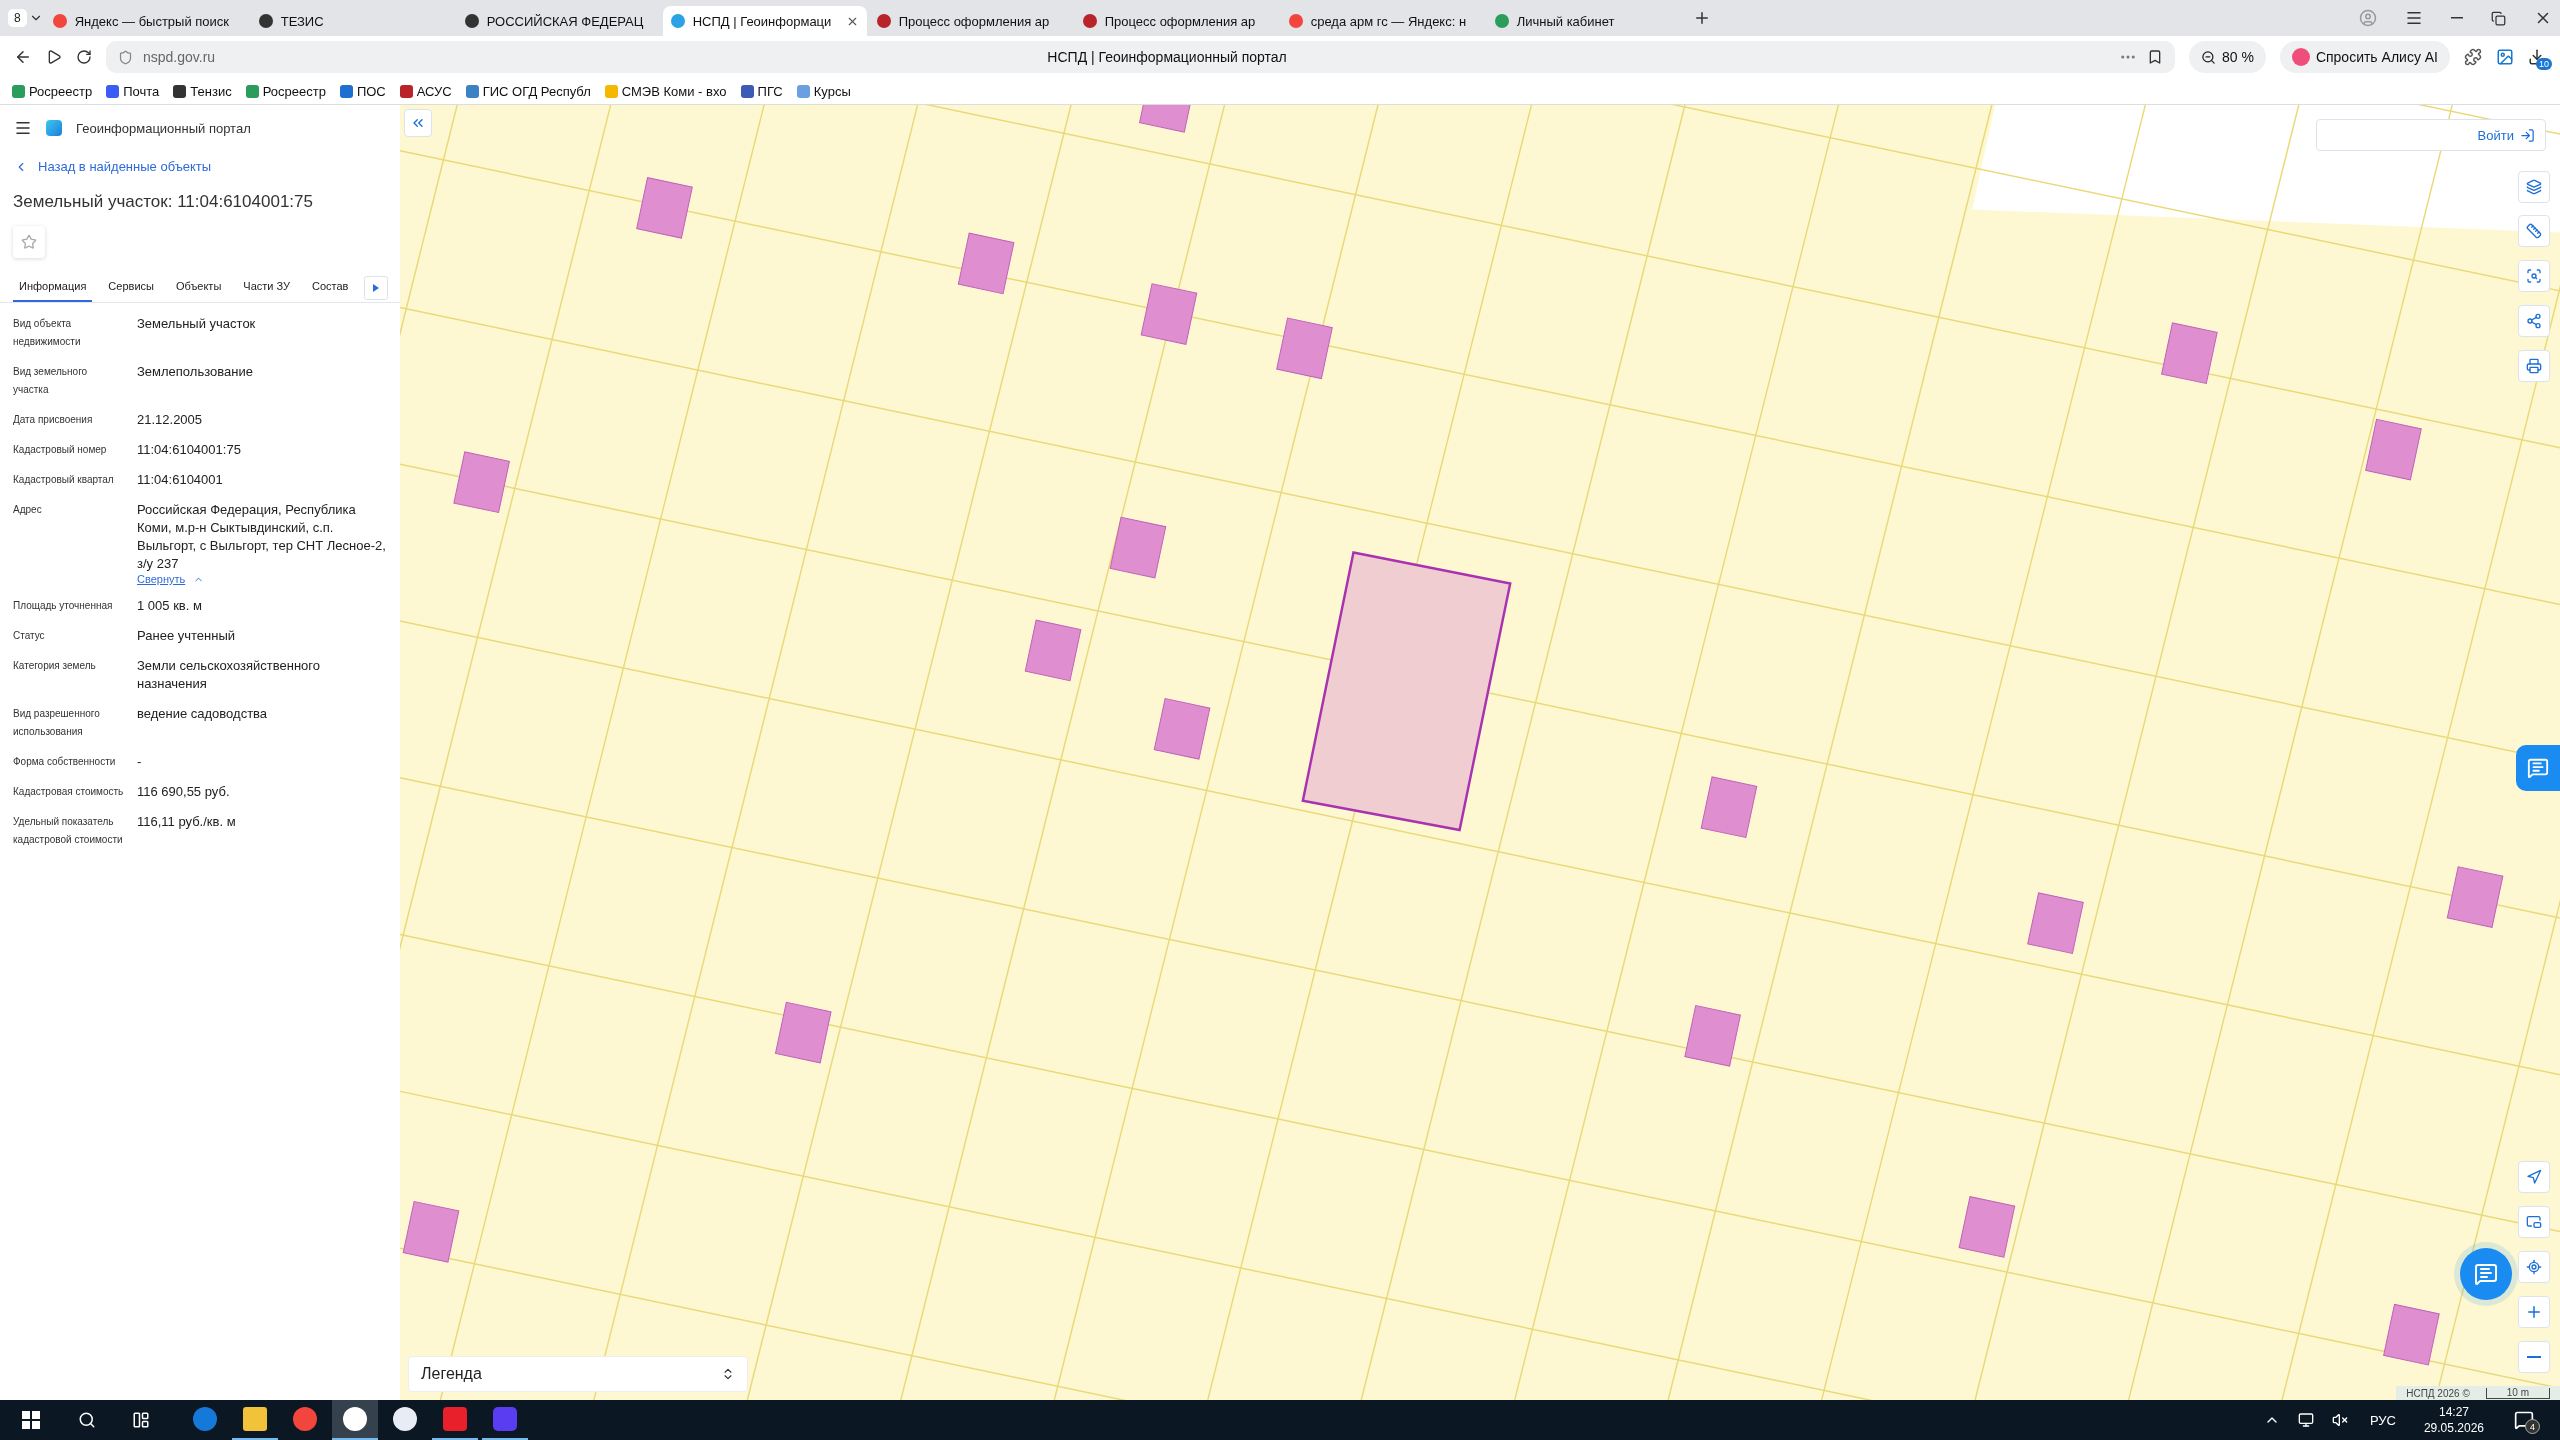  What do you see at coordinates (170, 606) in the screenshot?
I see `property-value: 1 005 кв. м` at bounding box center [170, 606].